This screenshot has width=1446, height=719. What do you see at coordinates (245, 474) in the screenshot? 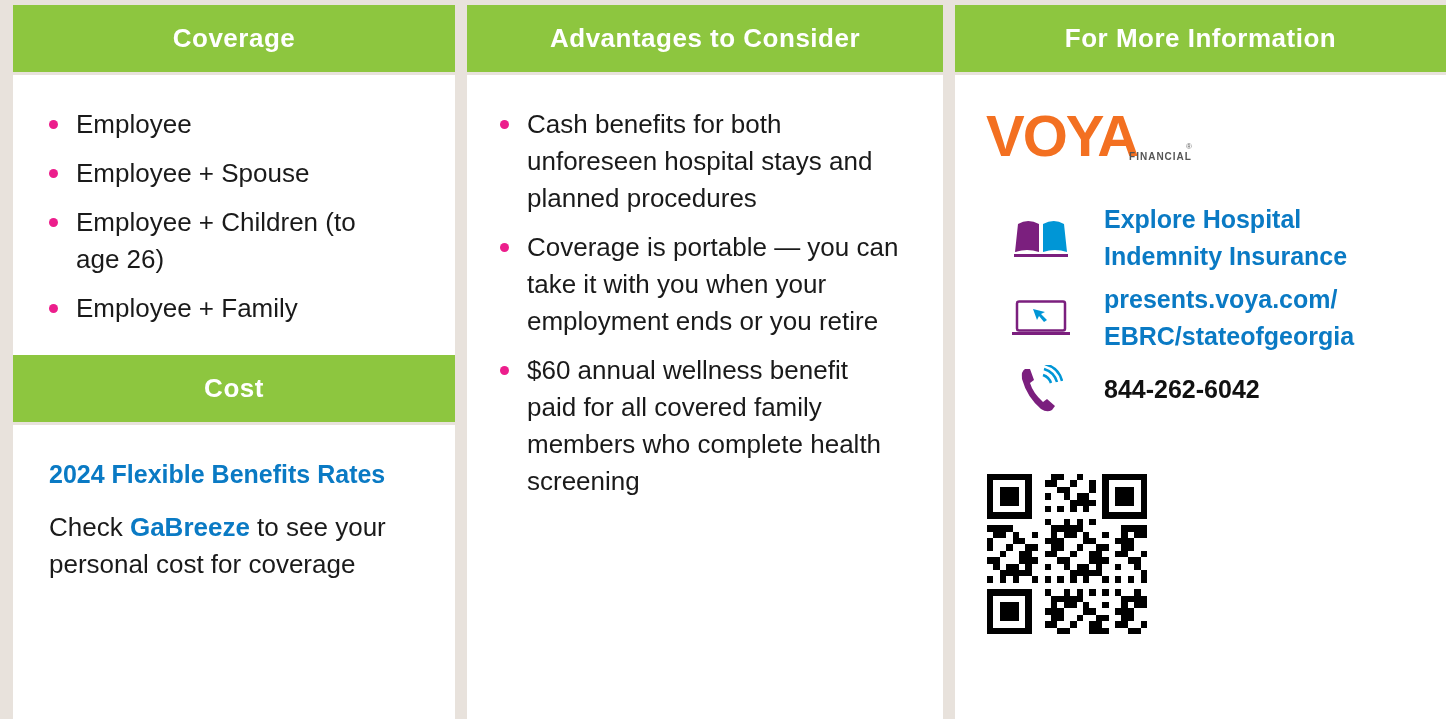
I see `rates-link: 2024 Flexible Benefits Rates` at bounding box center [245, 474].